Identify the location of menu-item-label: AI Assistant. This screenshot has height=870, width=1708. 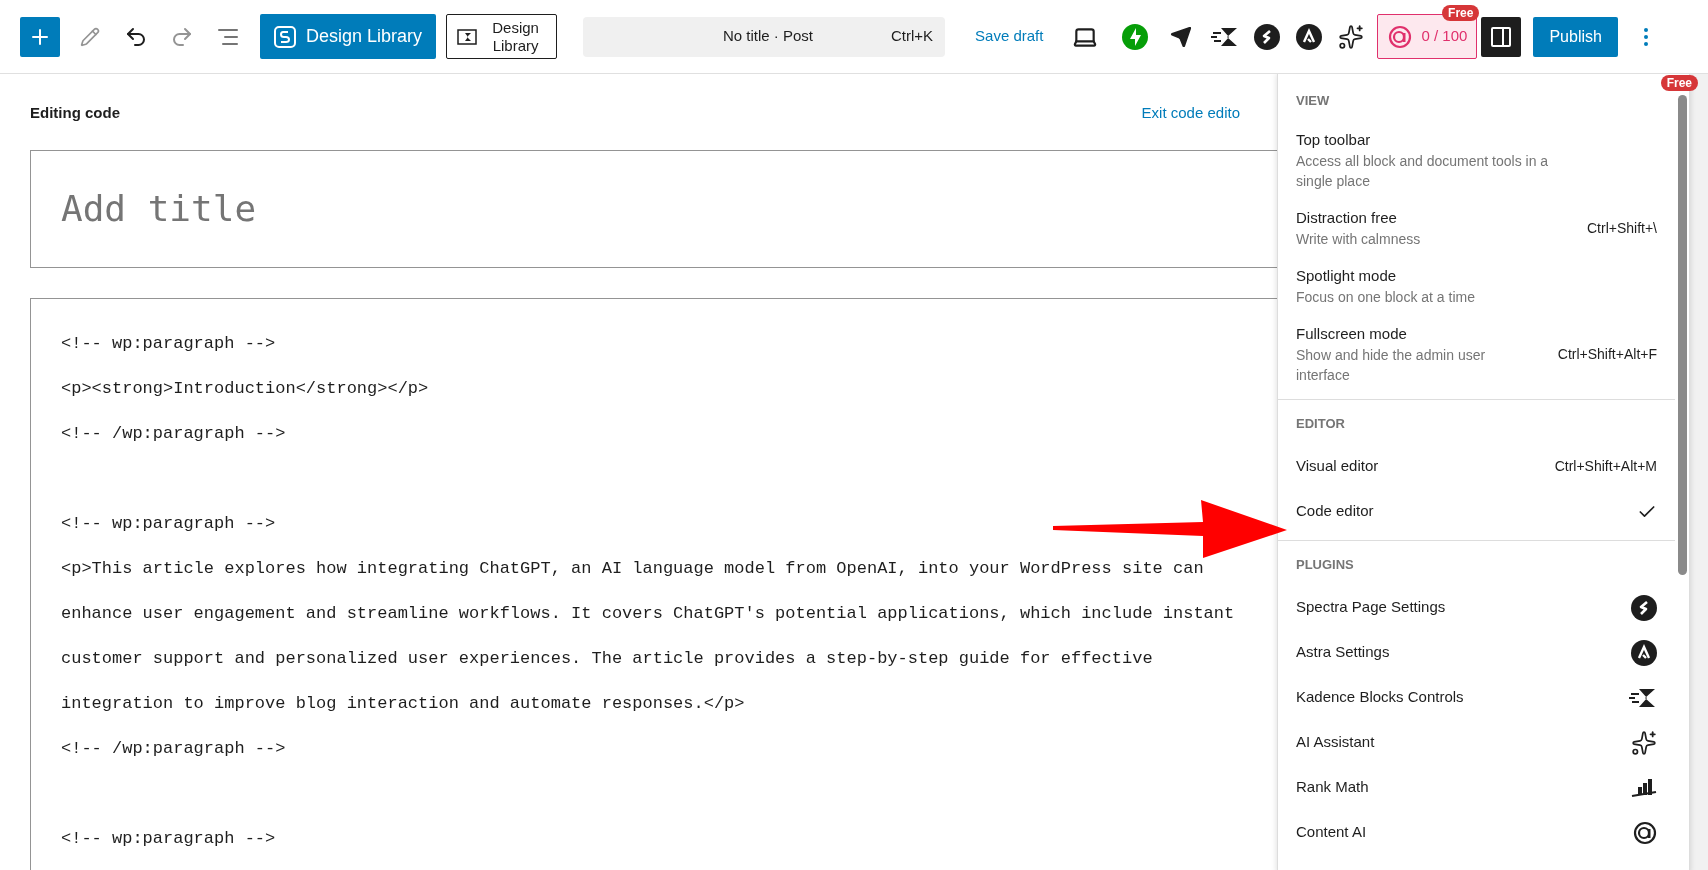
(1335, 742).